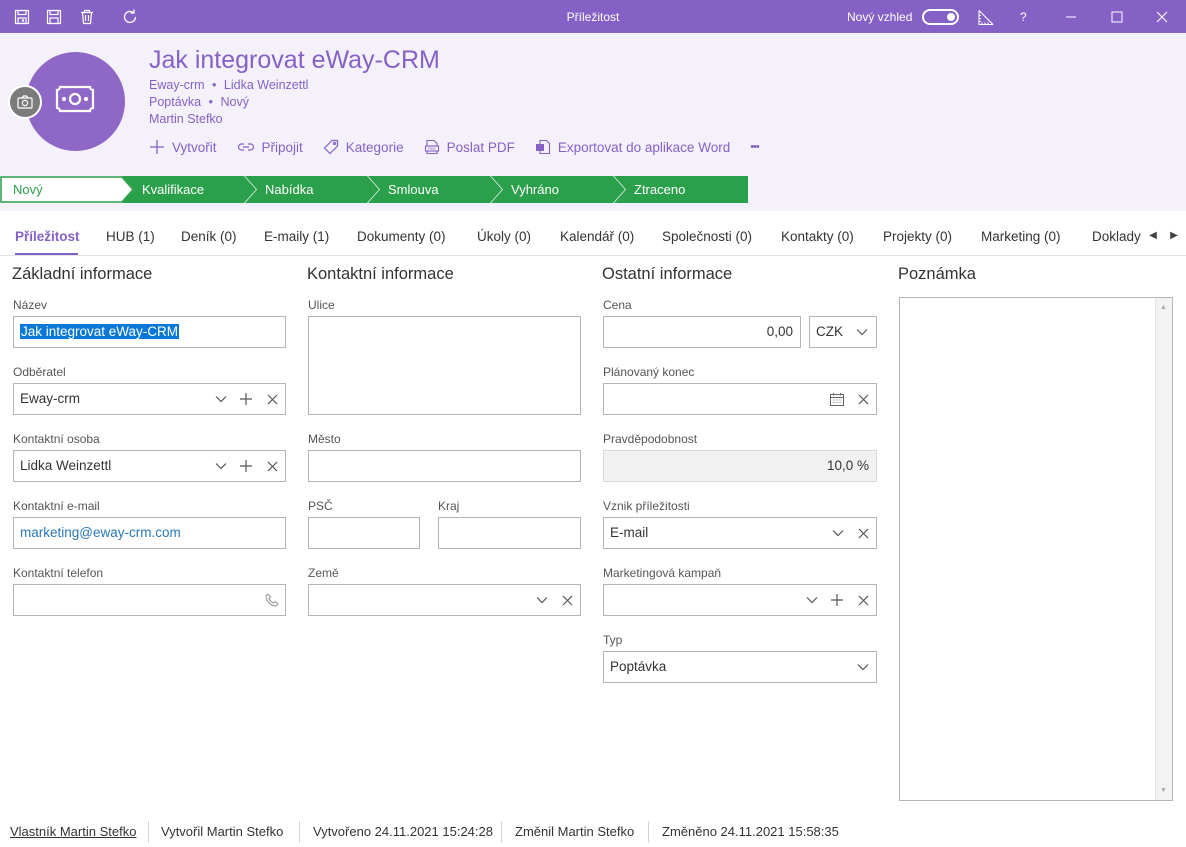 This screenshot has width=1186, height=847. I want to click on type-select: Poptávka, so click(740, 667).